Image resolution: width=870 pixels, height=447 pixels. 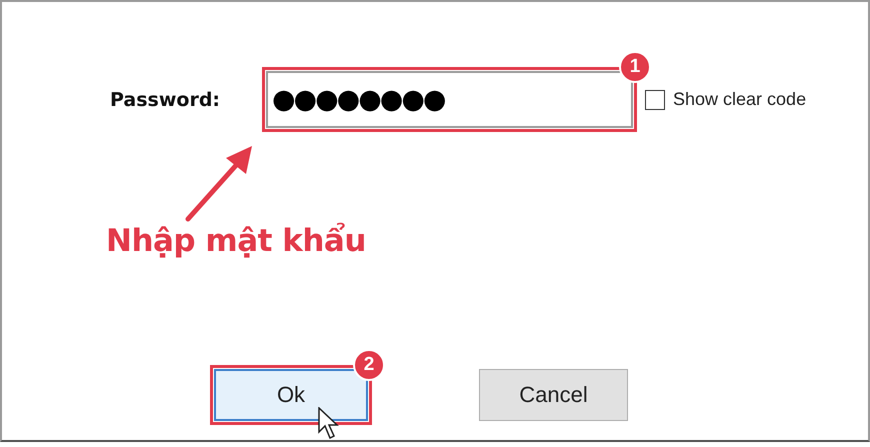 What do you see at coordinates (725, 99) in the screenshot?
I see `show-clear-code-checkbox: Show clear code` at bounding box center [725, 99].